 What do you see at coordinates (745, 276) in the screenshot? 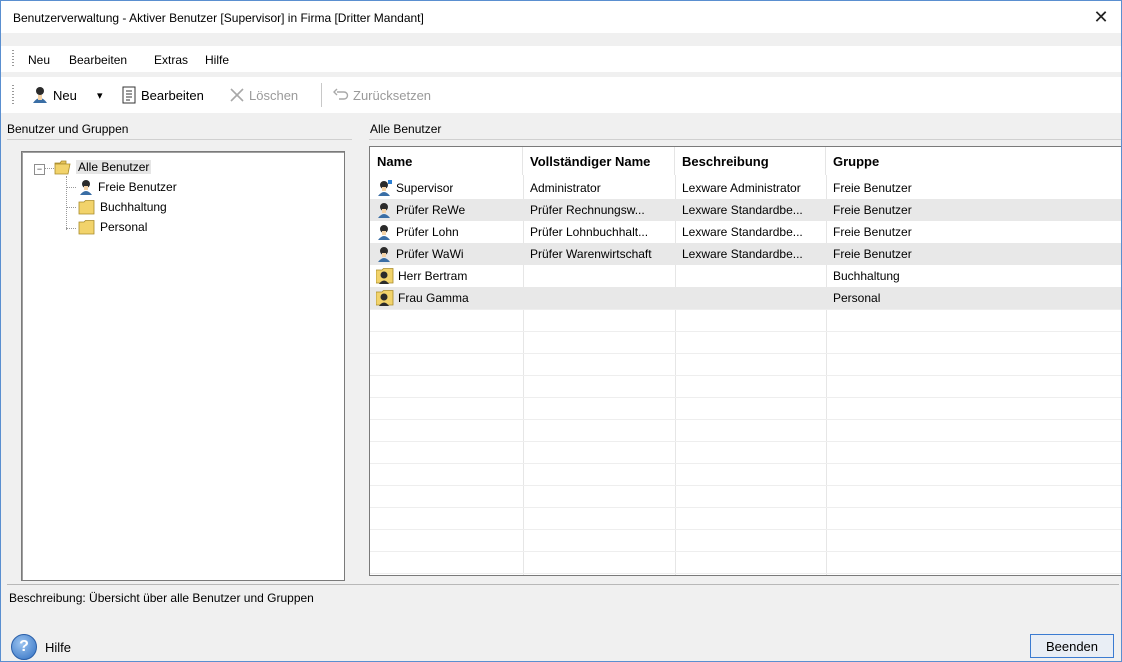
I see `table-row: Herr Bertram Buchhaltung` at bounding box center [745, 276].